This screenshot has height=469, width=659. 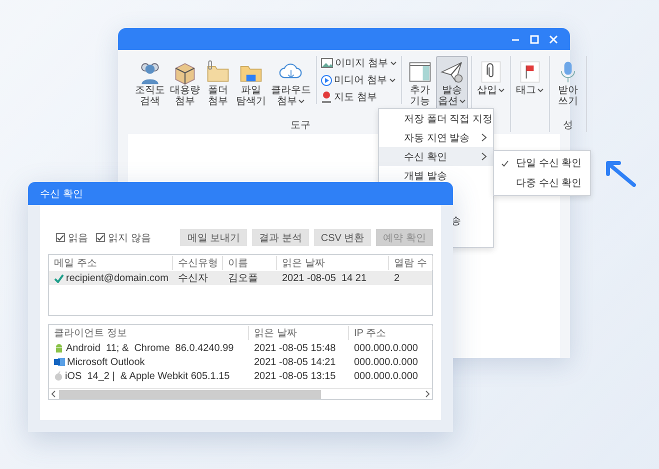 I want to click on column-header: 수신유형, so click(x=198, y=263).